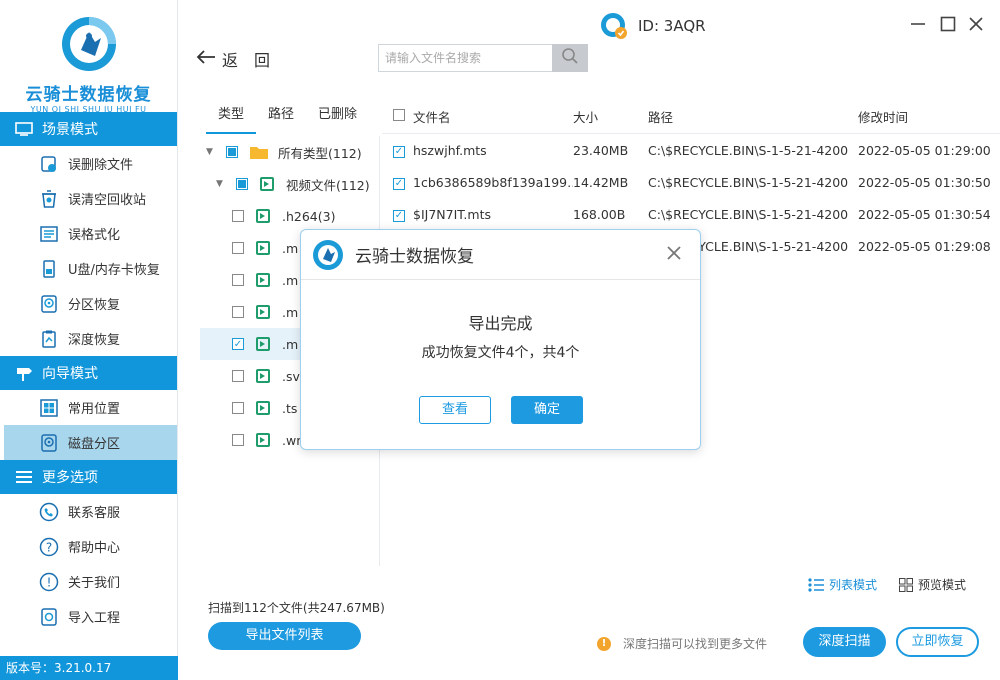 This screenshot has width=1000, height=680. What do you see at coordinates (601, 182) in the screenshot?
I see `file-size: 14.42MB` at bounding box center [601, 182].